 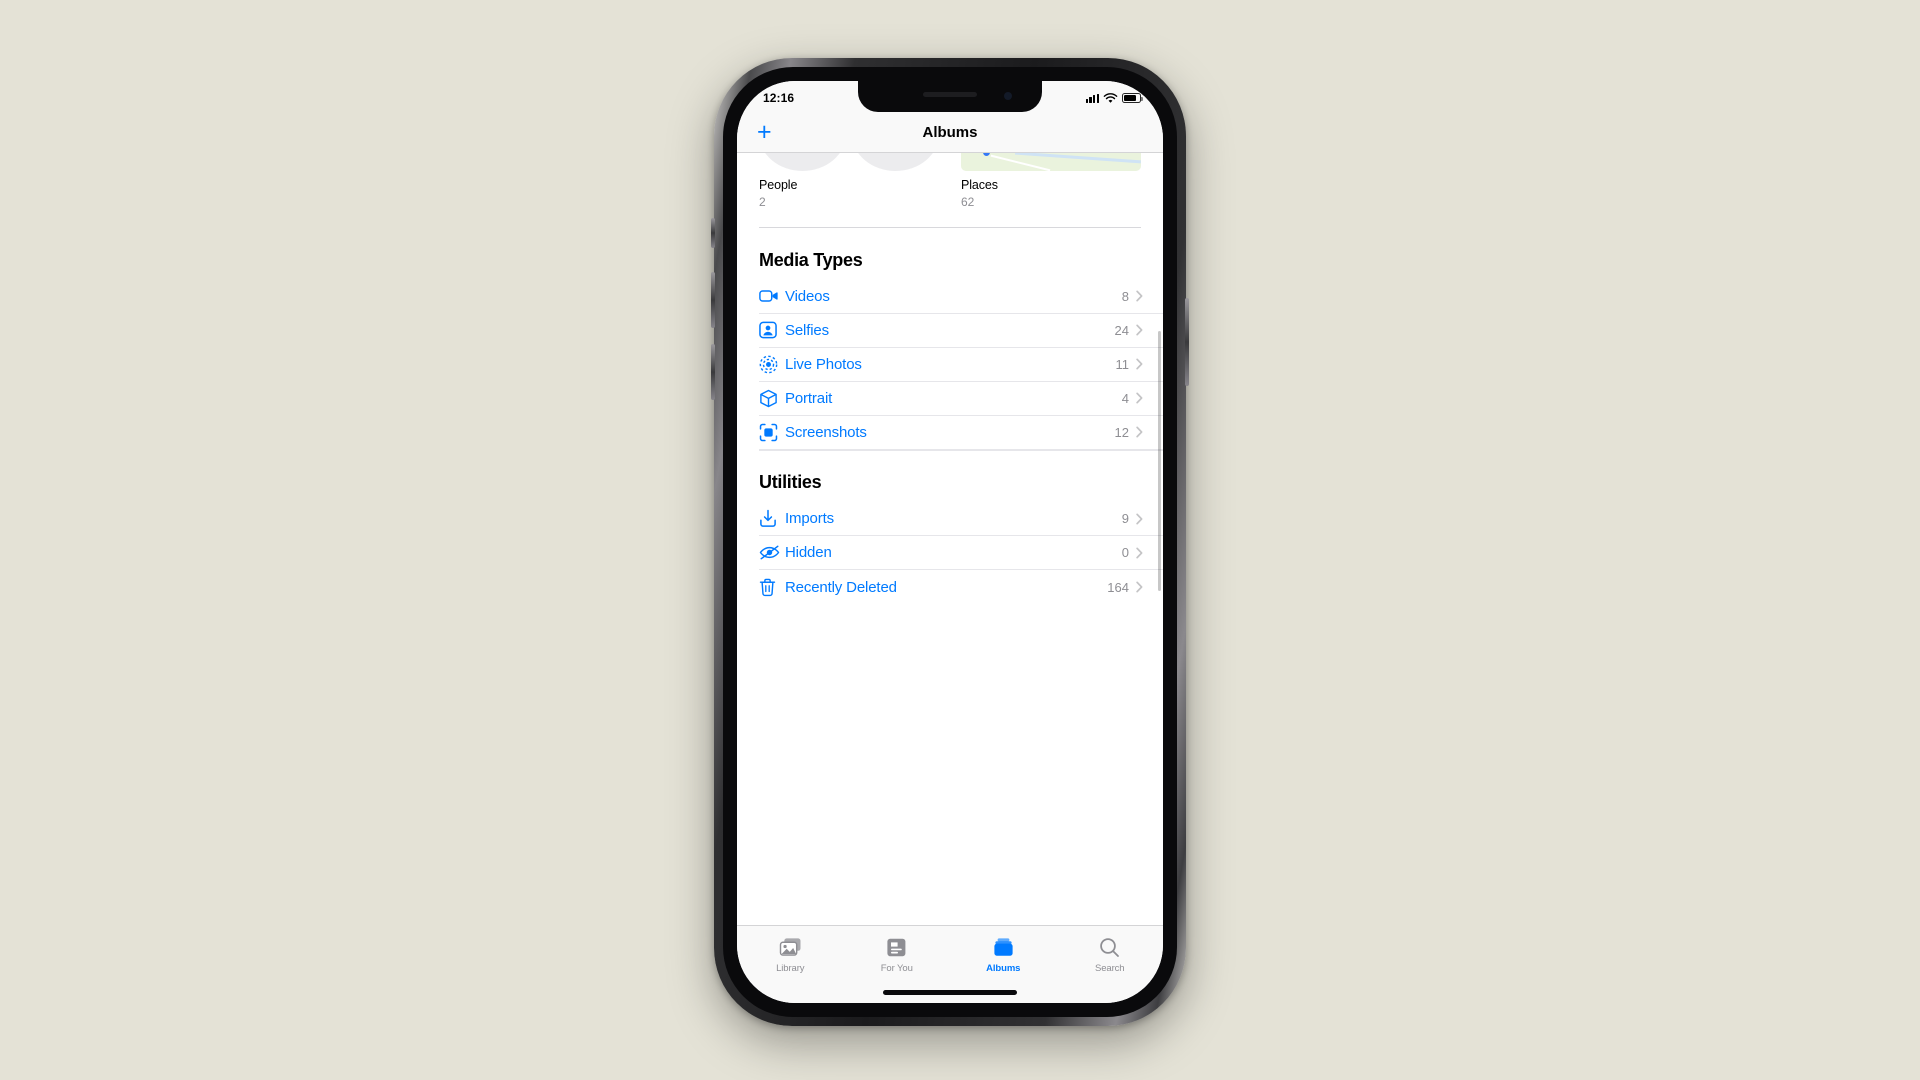 I want to click on for-you-card-icon, so click(x=896, y=947).